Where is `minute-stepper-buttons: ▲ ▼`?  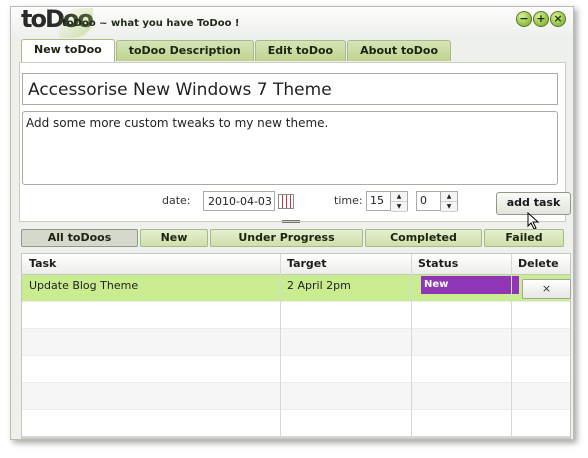 minute-stepper-buttons: ▲ ▼ is located at coordinates (448, 202).